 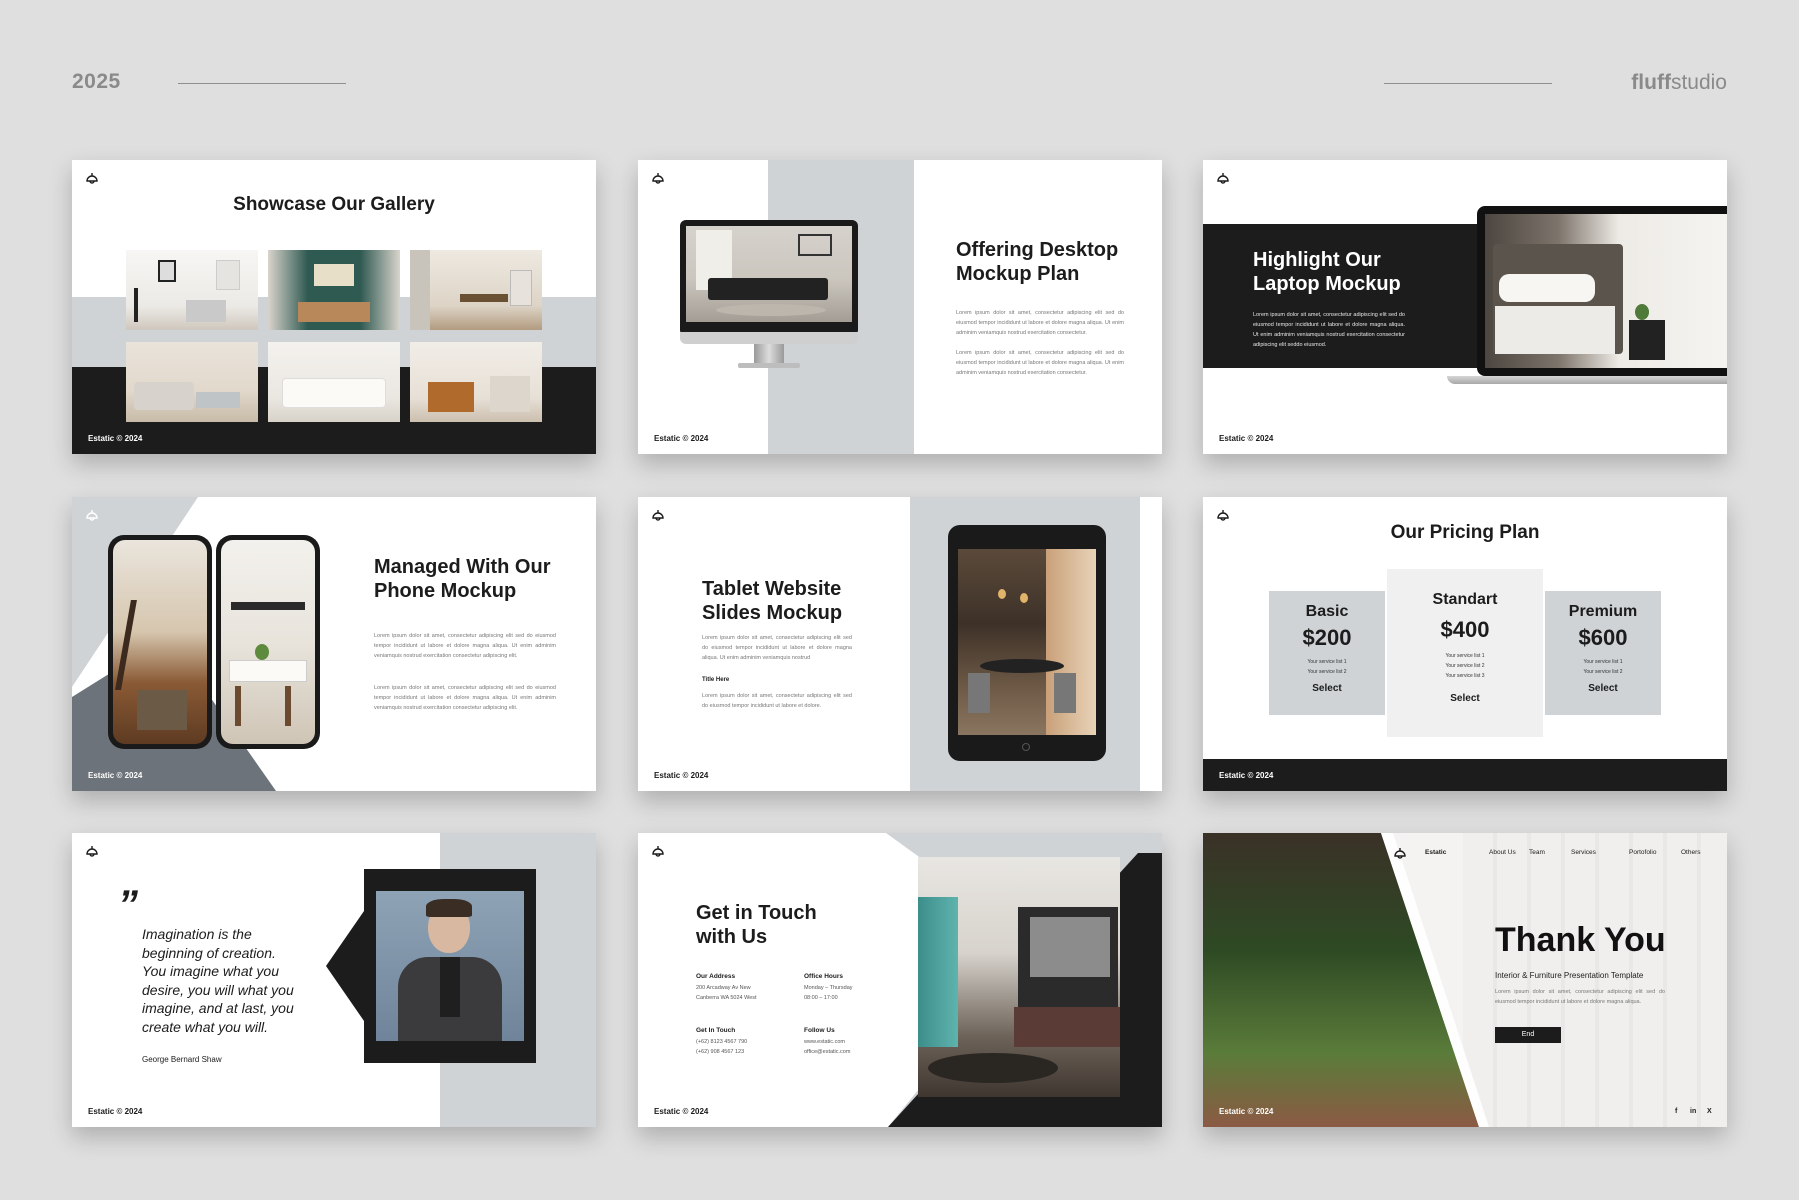 I want to click on slide-title: Our Pricing Plan, so click(x=1465, y=532).